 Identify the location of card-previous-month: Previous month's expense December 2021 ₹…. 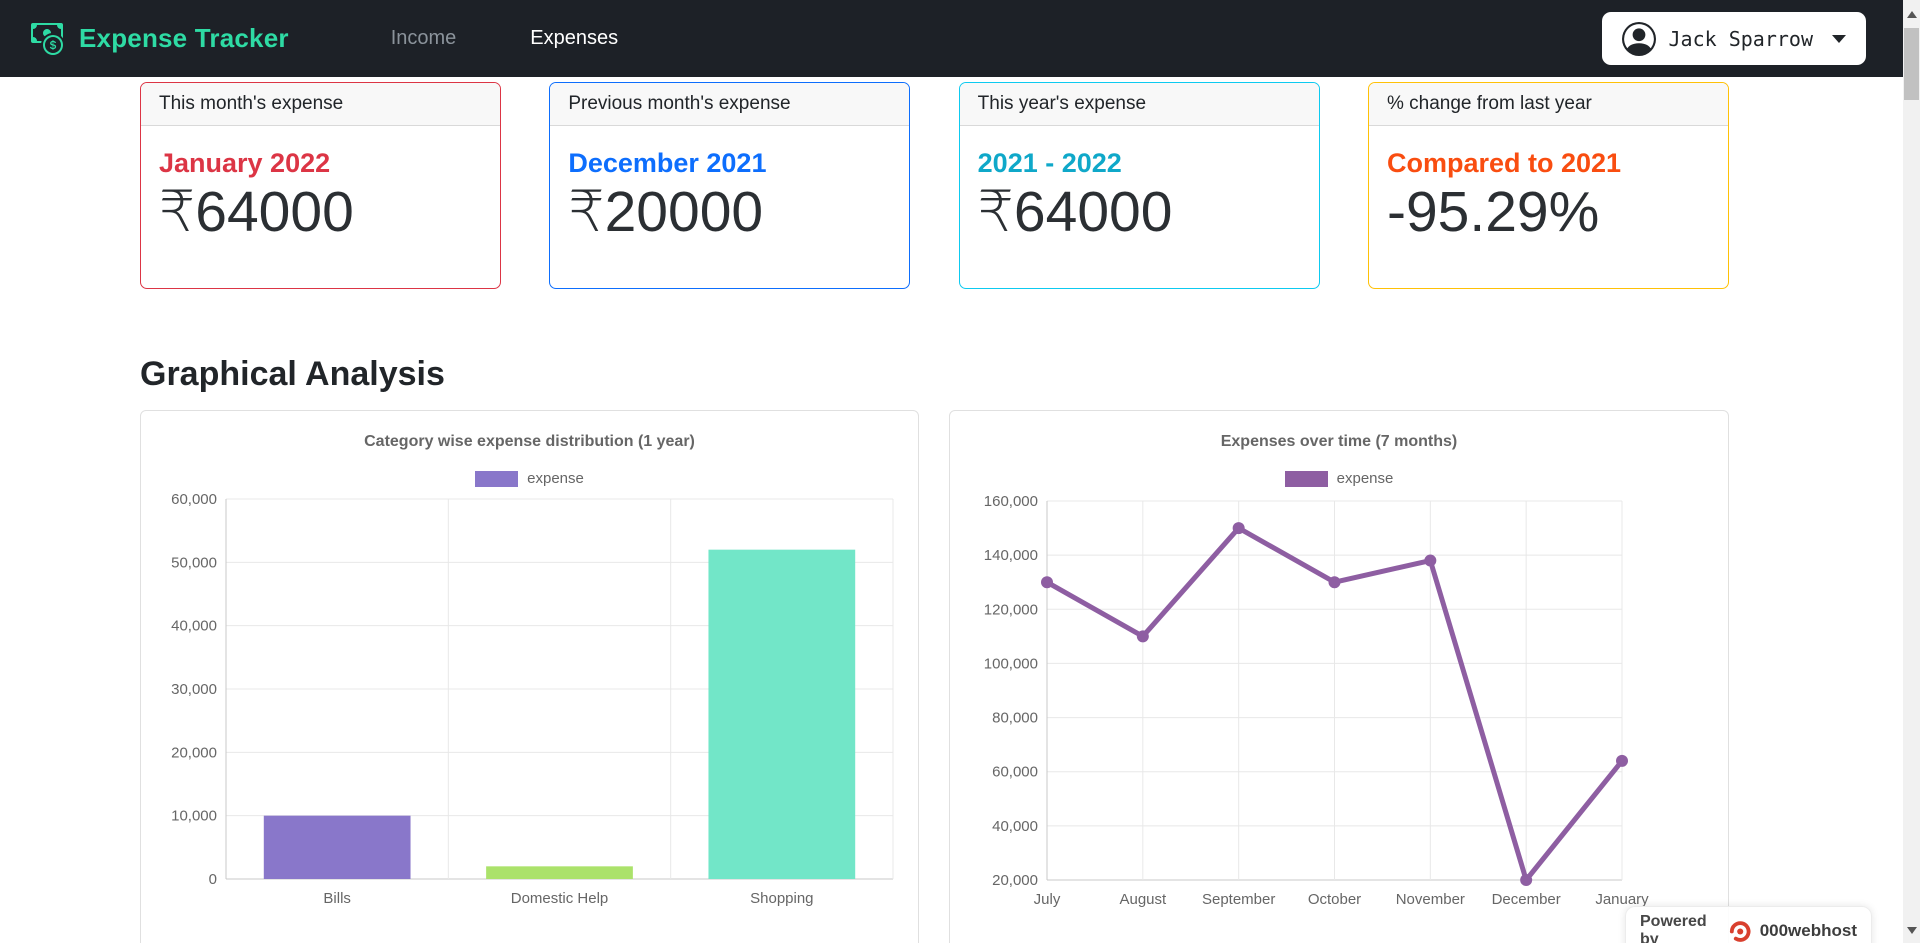
(730, 185).